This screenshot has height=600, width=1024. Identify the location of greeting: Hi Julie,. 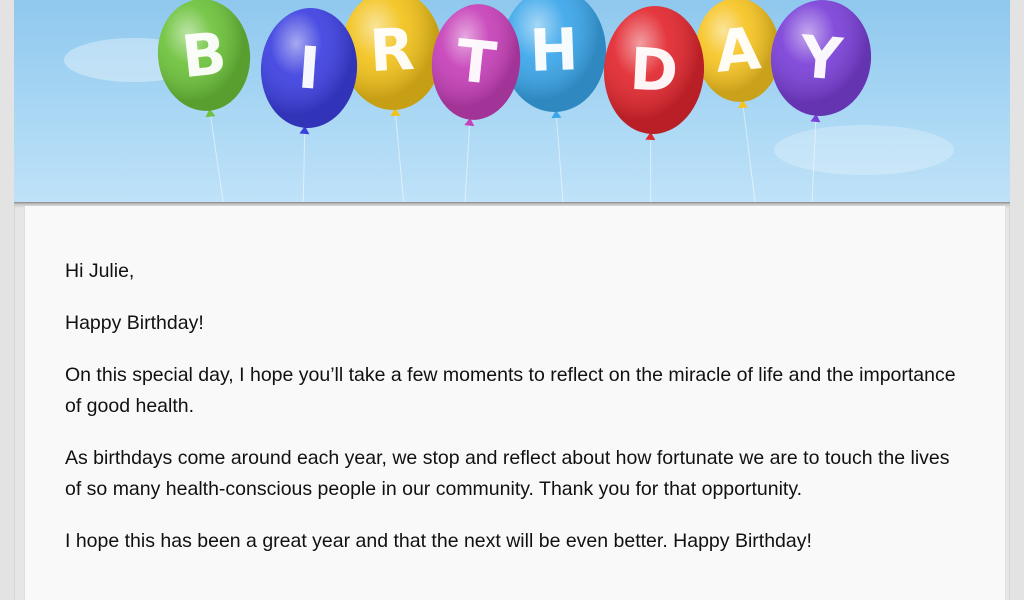
(100, 271).